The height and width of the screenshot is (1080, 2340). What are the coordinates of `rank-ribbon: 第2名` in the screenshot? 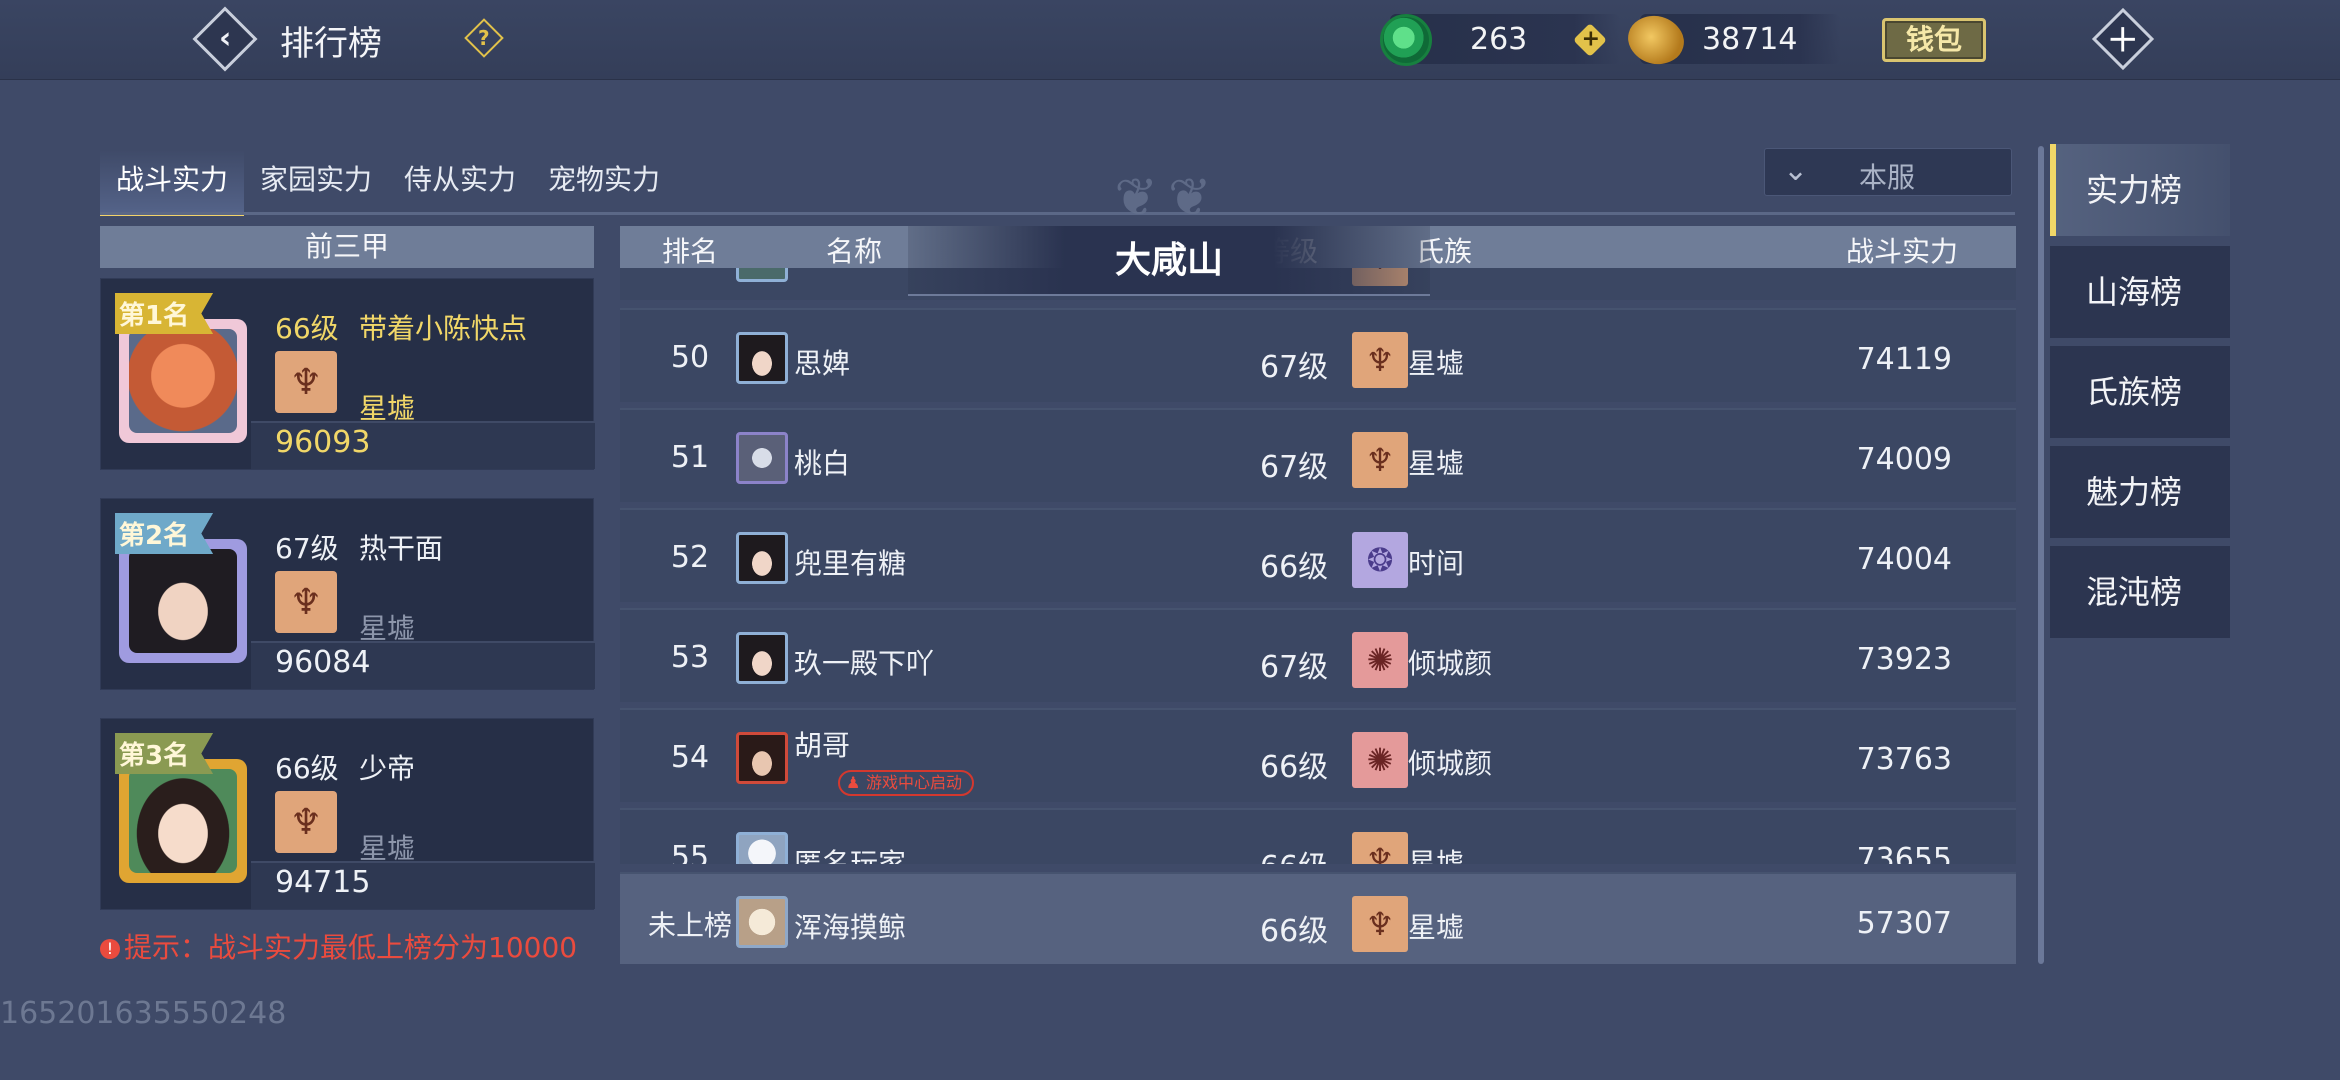 It's located at (164, 533).